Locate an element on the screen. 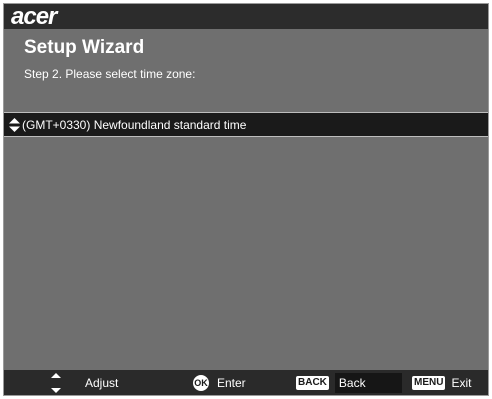  step-prompt: Step 2. Please select time zone: is located at coordinates (110, 74).